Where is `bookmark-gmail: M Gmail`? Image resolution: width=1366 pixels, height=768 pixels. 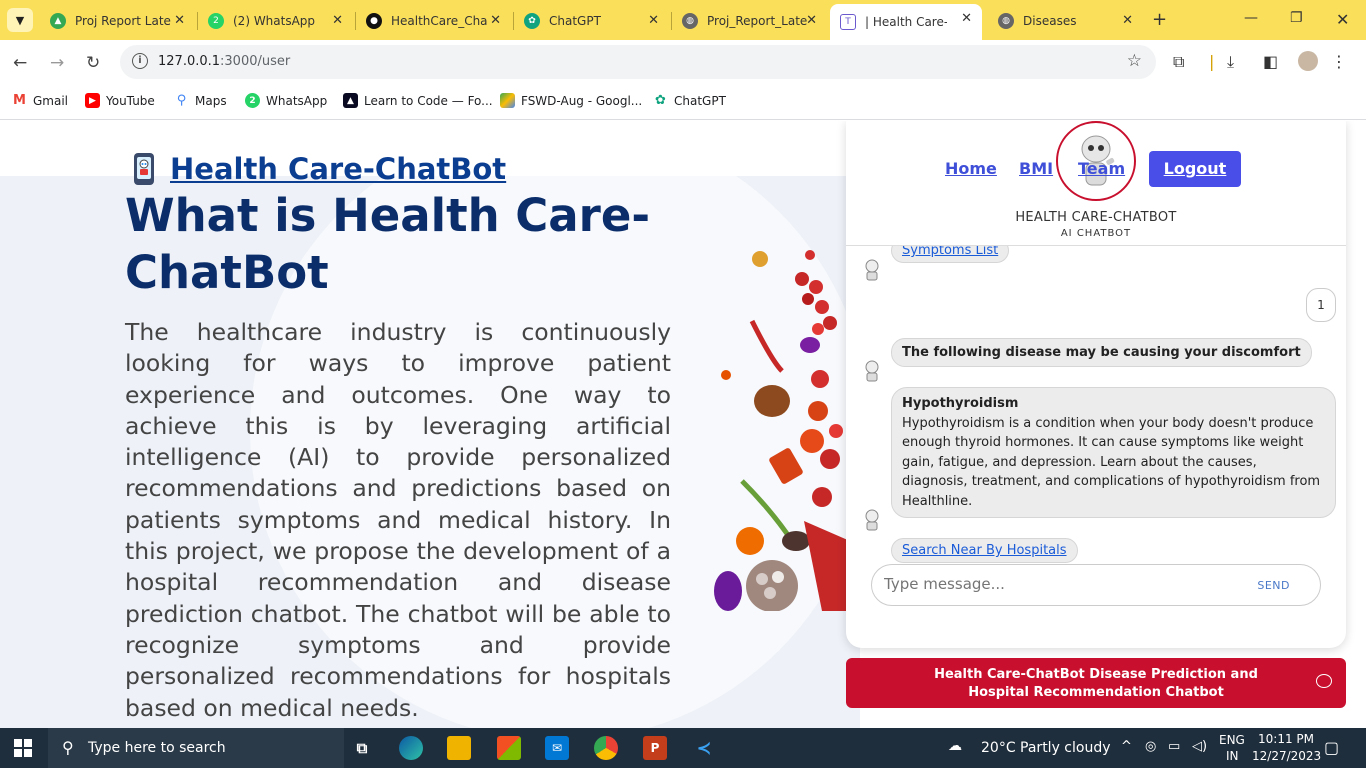 bookmark-gmail: M Gmail is located at coordinates (40, 100).